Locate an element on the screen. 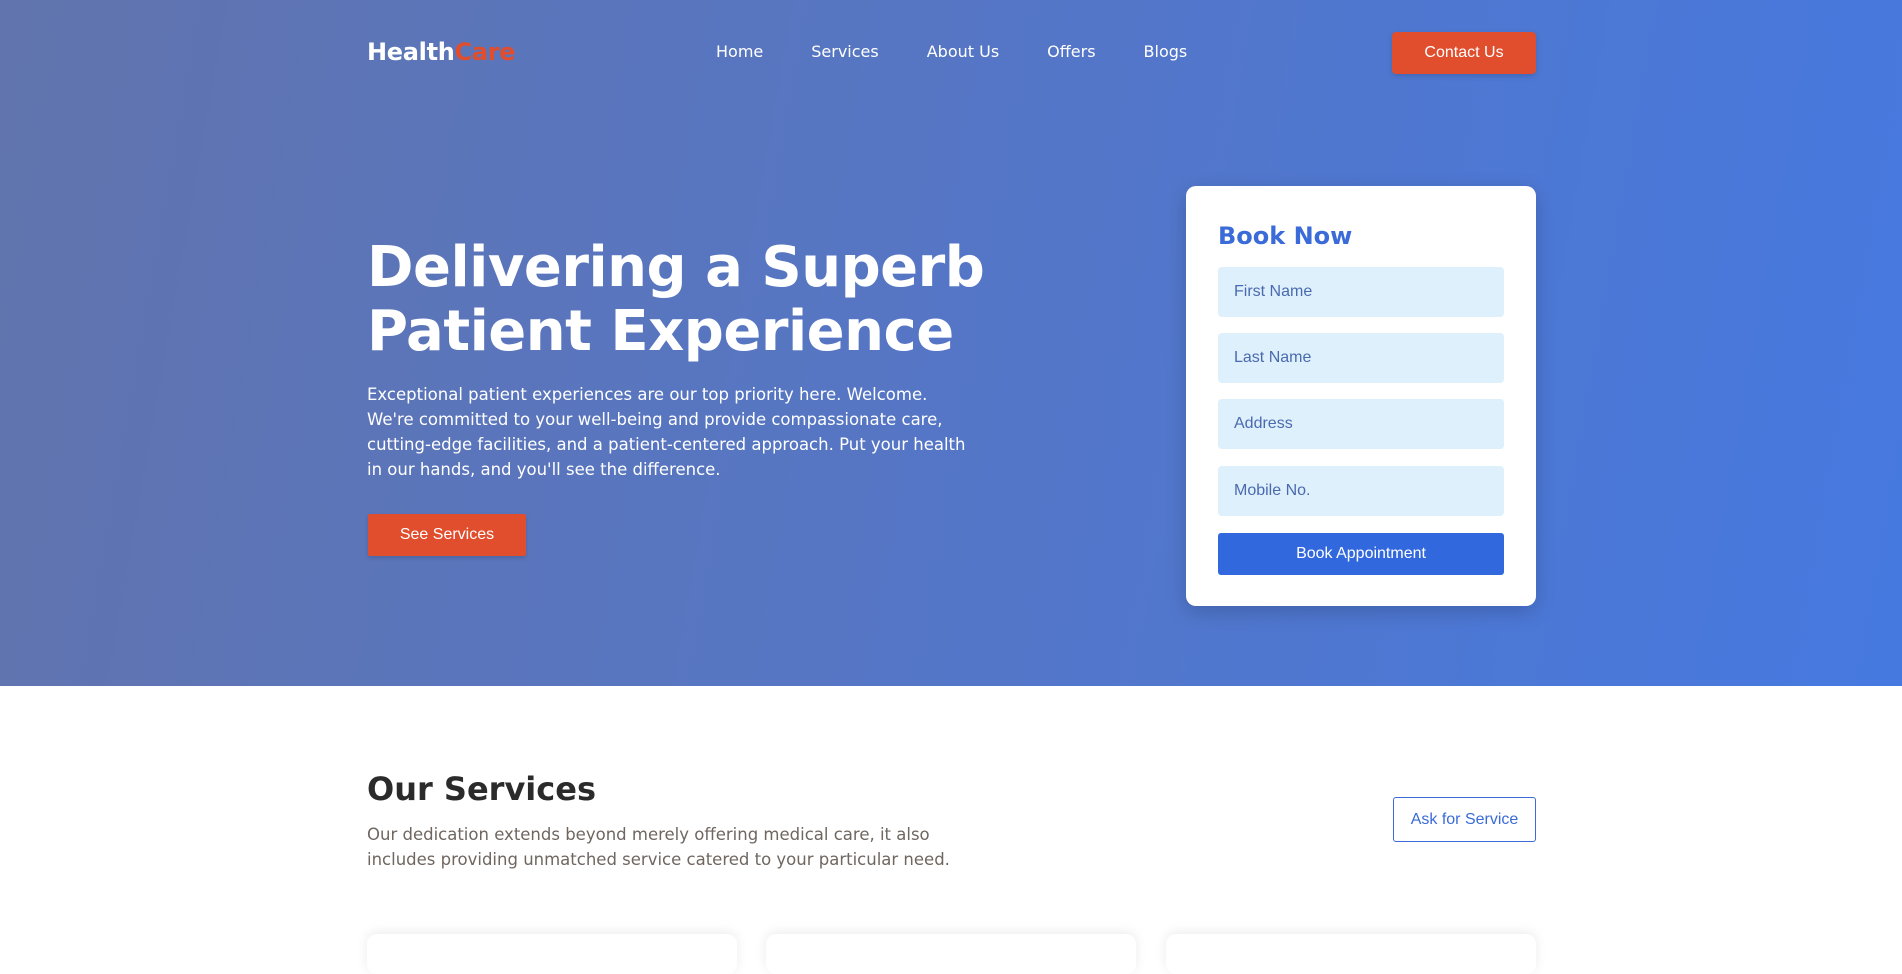 The height and width of the screenshot is (974, 1902). main-nav: Home Services About Us Offers Blogs is located at coordinates (975, 51).